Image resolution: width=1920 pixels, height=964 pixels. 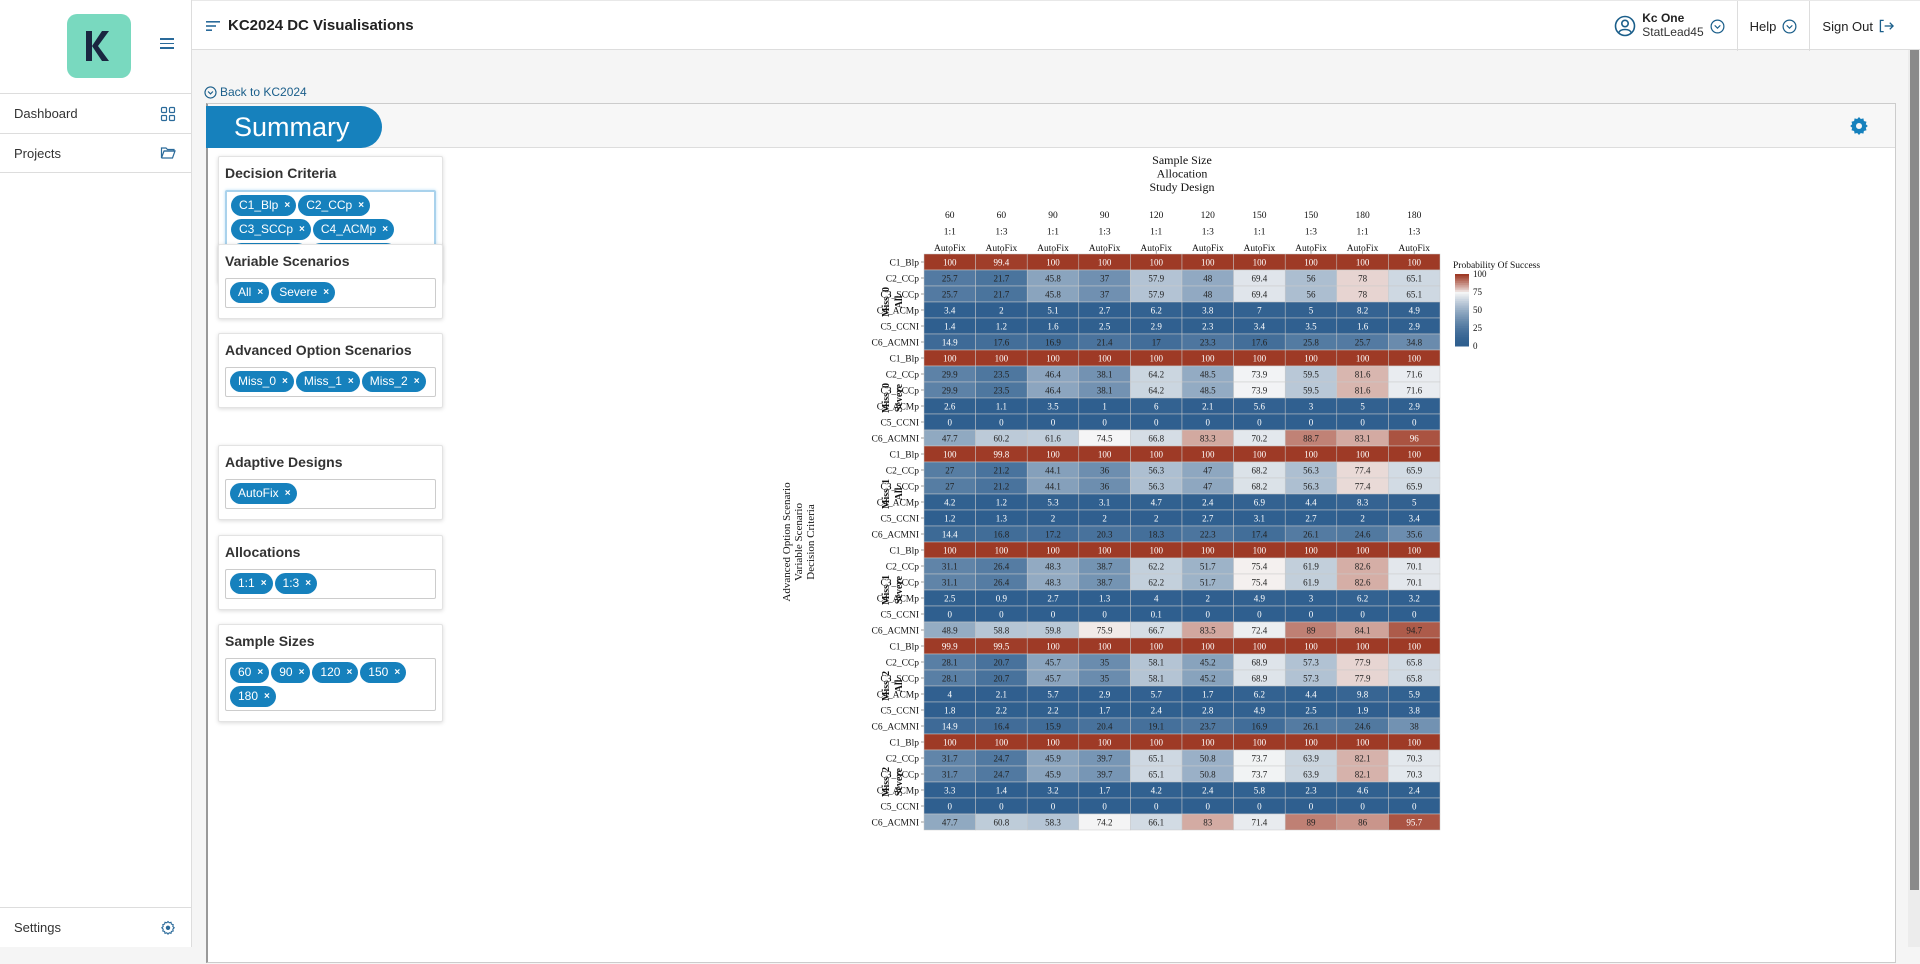 What do you see at coordinates (167, 44) in the screenshot?
I see `menu-toggle-icon` at bounding box center [167, 44].